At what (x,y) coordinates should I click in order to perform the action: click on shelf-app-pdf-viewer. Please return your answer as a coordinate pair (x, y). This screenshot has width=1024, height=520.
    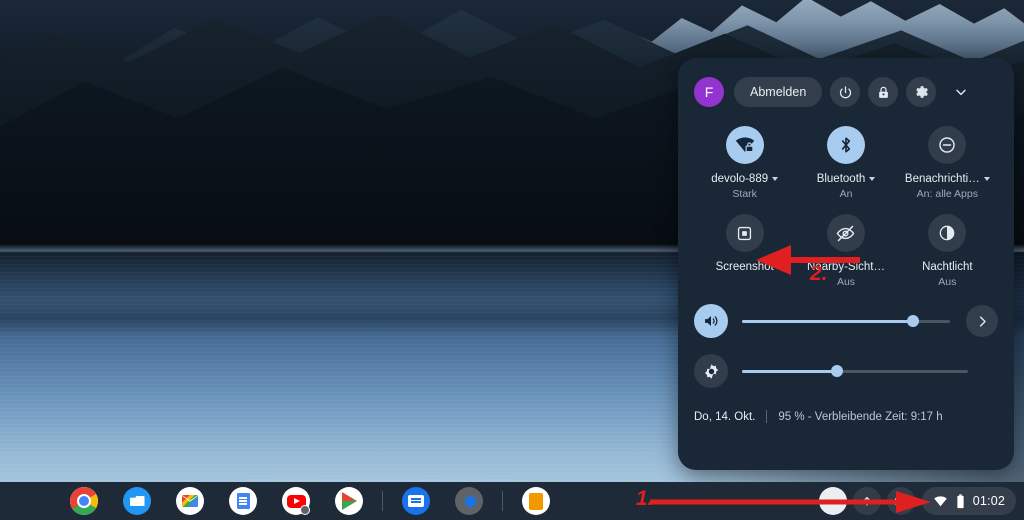
    Looking at the image, I should click on (536, 501).